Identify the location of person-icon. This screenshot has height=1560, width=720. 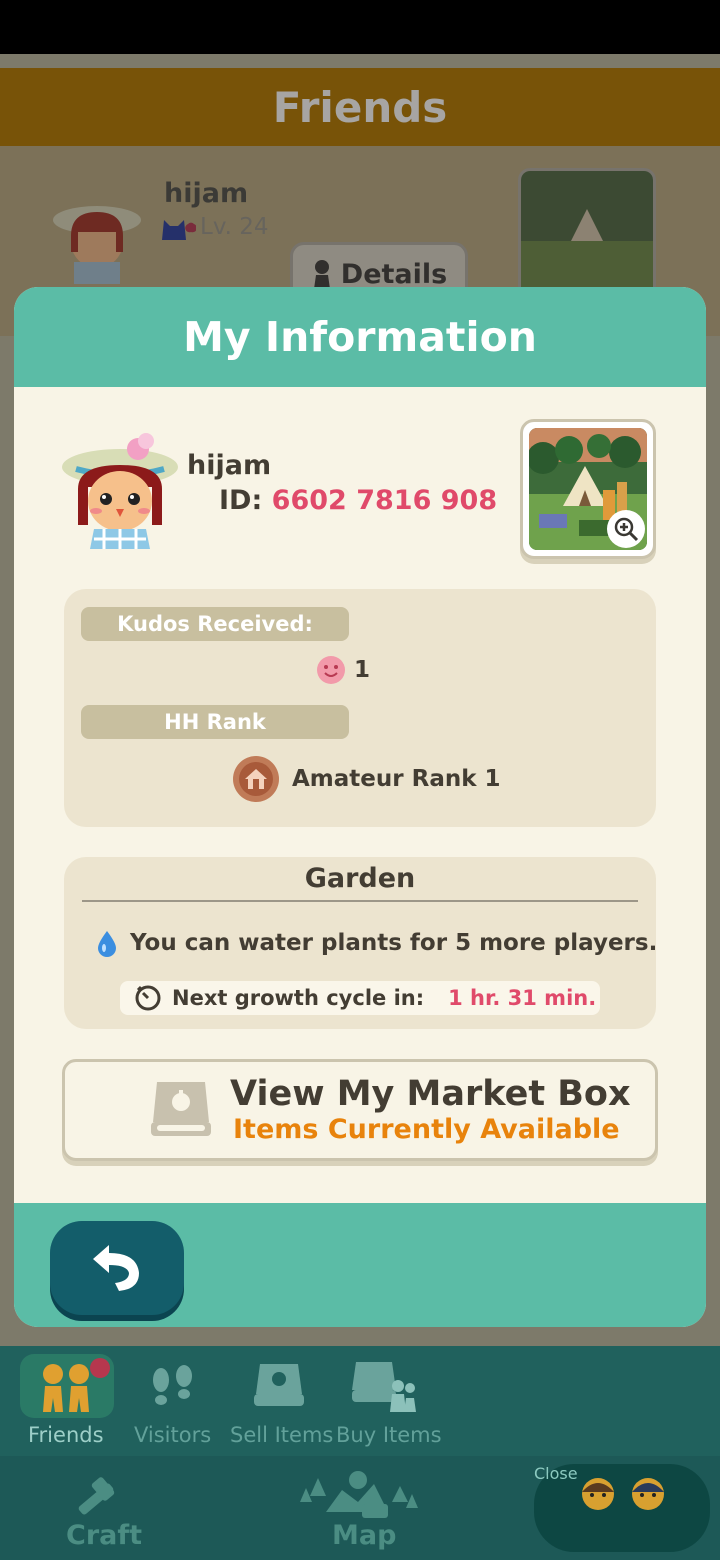
(321, 274).